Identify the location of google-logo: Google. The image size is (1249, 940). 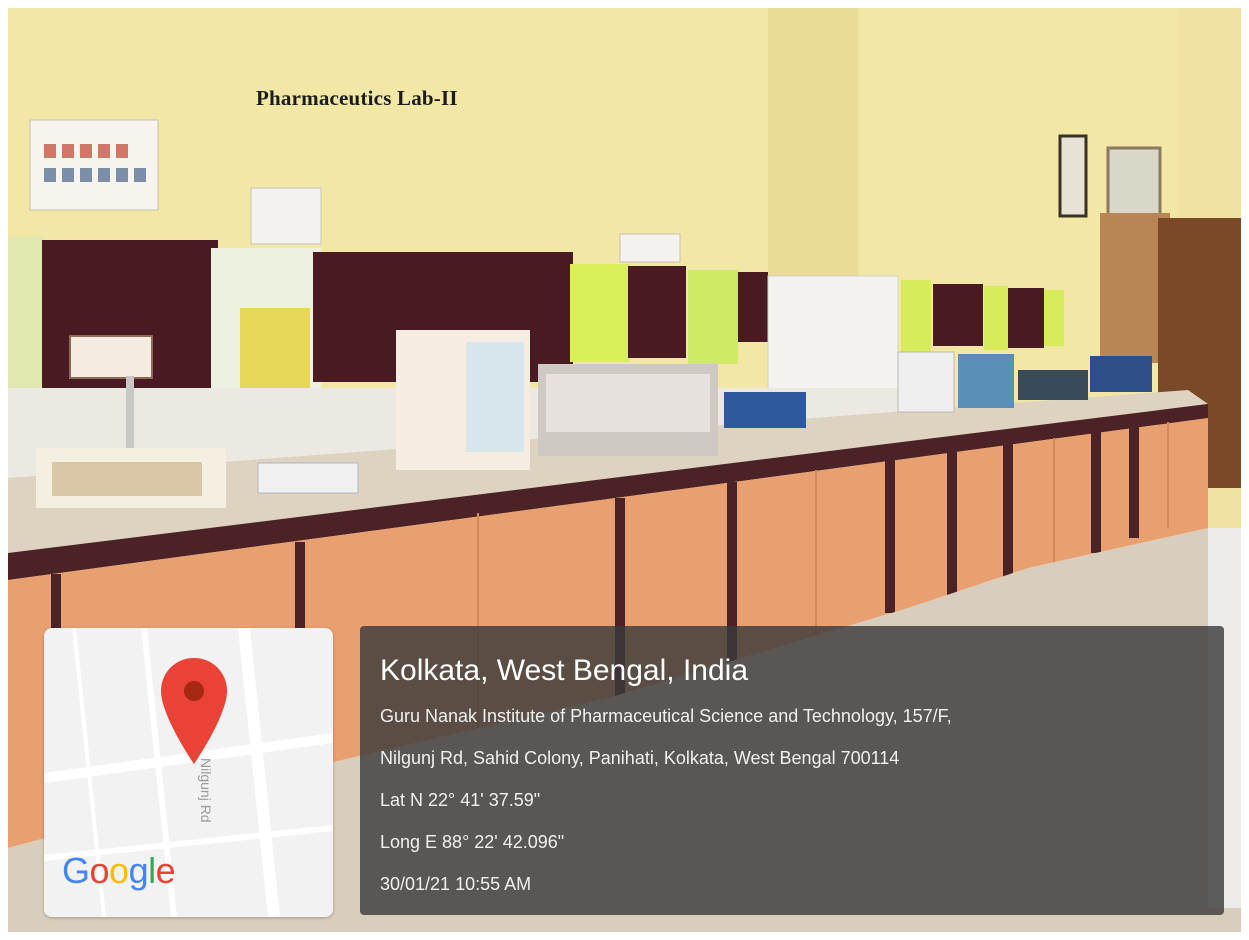
(119, 870).